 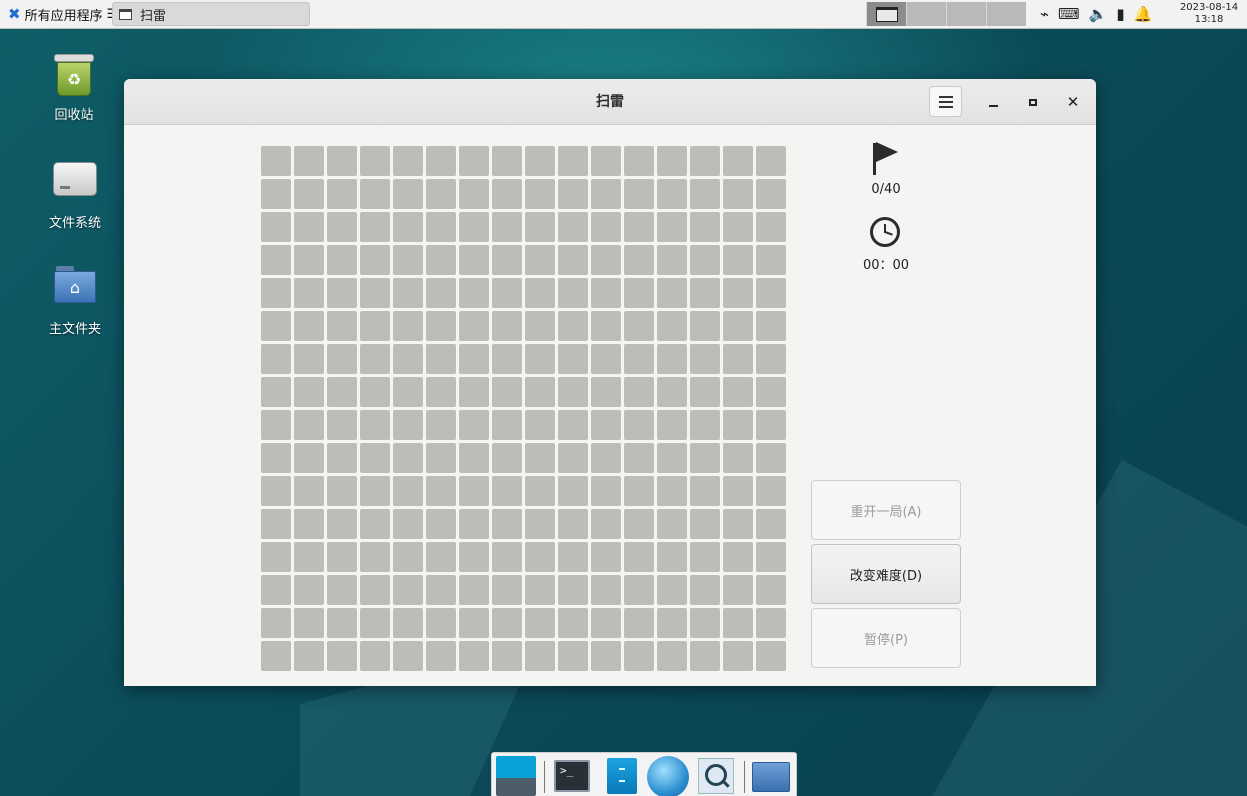 I want to click on maximize-button, so click(x=1033, y=102).